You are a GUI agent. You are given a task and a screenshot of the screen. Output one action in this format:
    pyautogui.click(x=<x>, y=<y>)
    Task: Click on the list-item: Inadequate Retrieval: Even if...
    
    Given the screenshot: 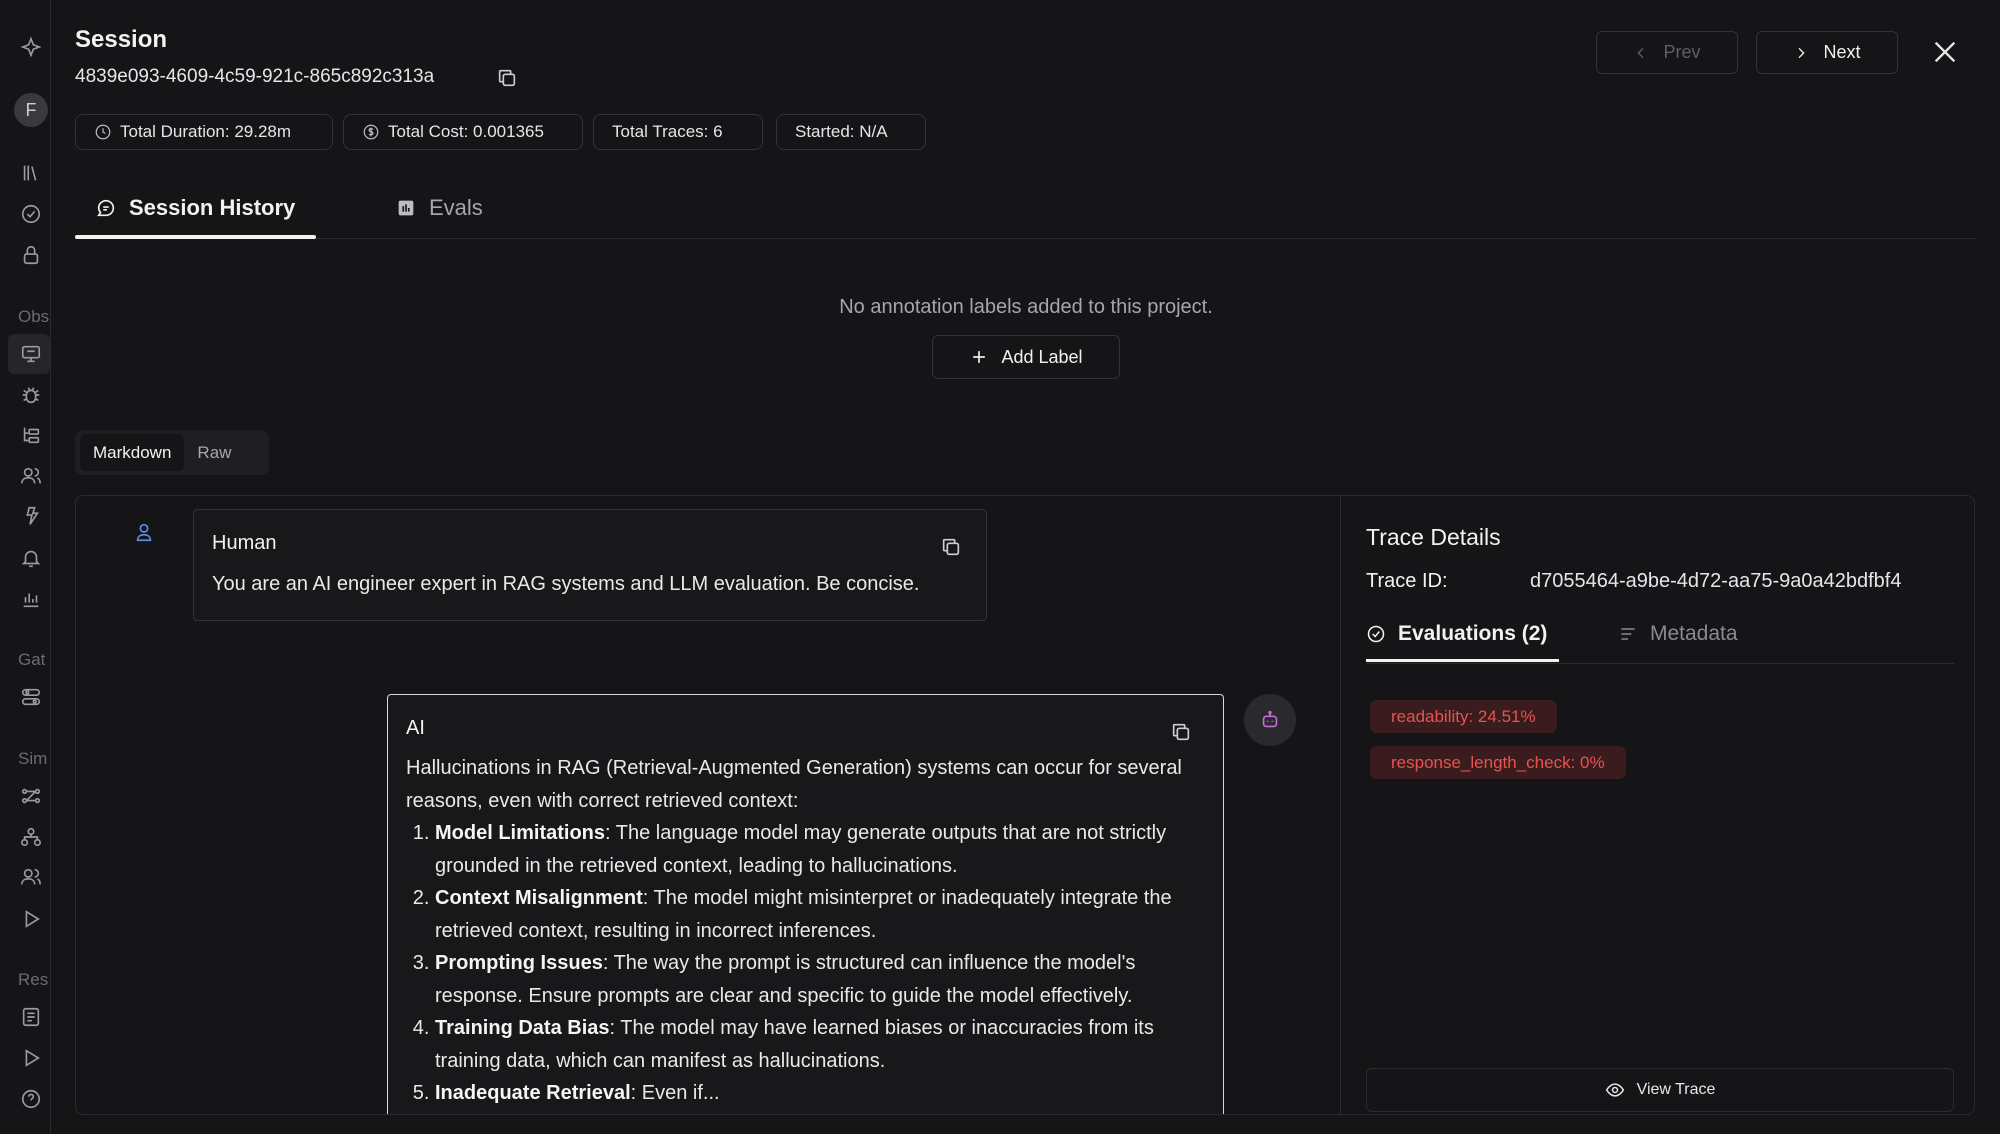 What is the action you would take?
    pyautogui.click(x=820, y=1093)
    